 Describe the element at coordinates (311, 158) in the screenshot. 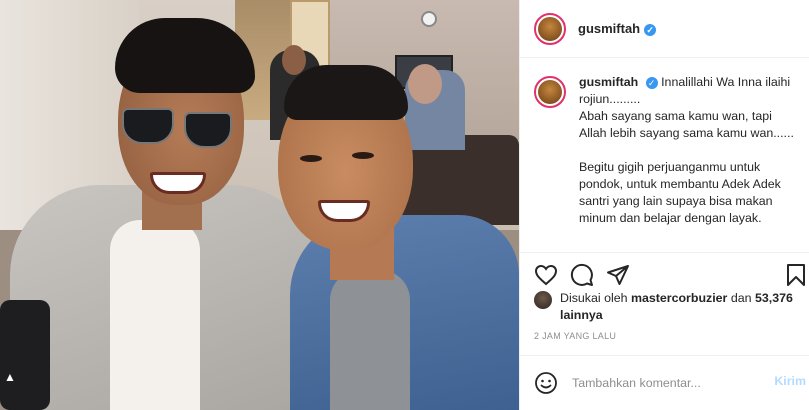

I see `person-right-eye-left` at that location.